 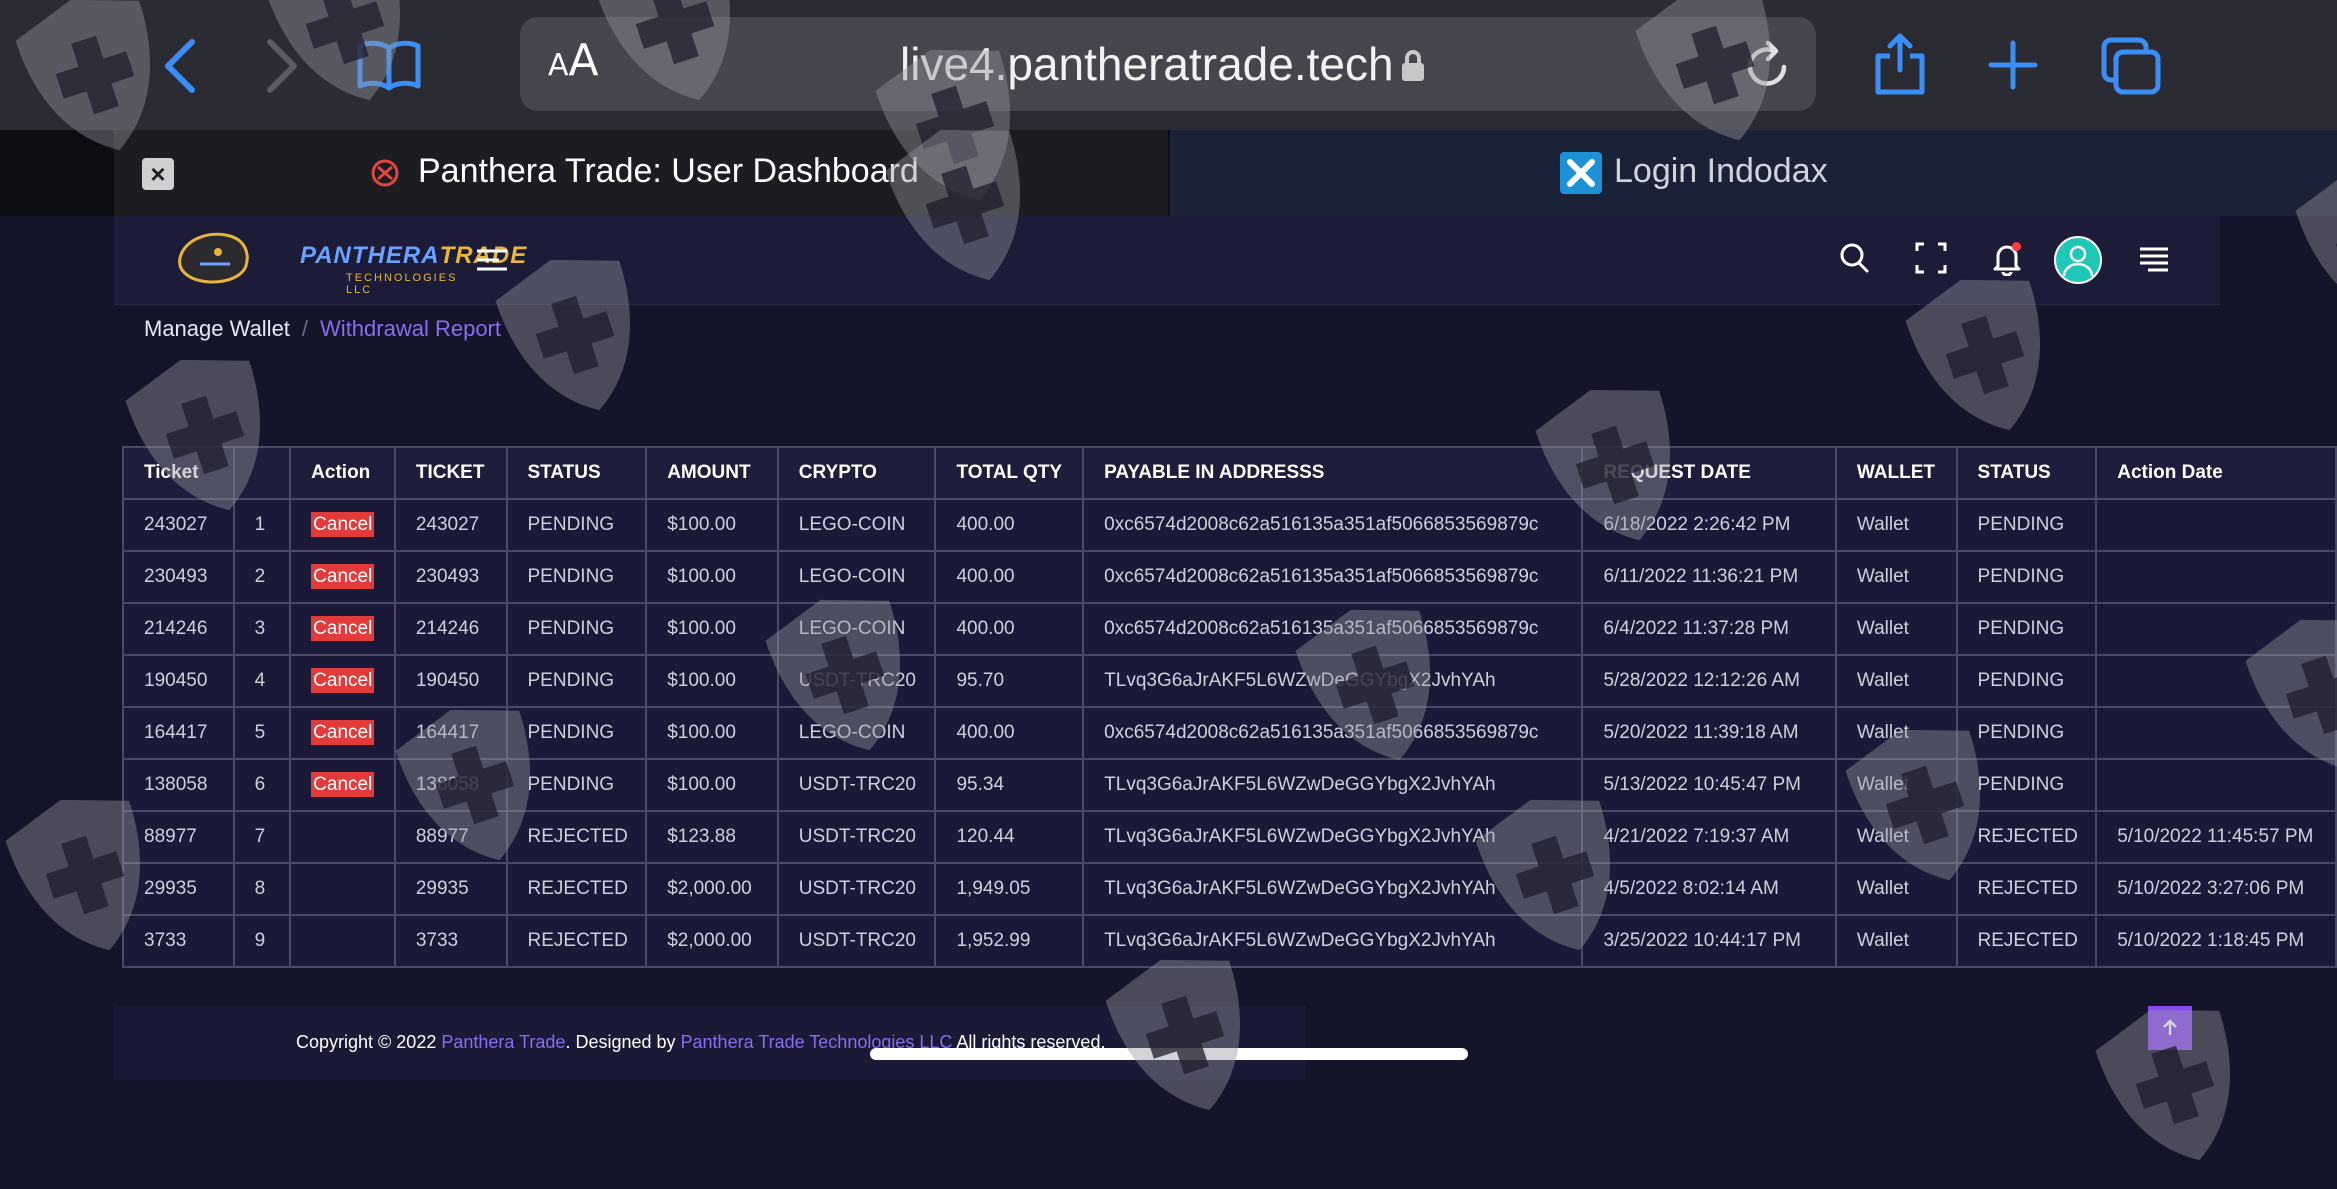 What do you see at coordinates (262, 681) in the screenshot?
I see `index-cell: 4` at bounding box center [262, 681].